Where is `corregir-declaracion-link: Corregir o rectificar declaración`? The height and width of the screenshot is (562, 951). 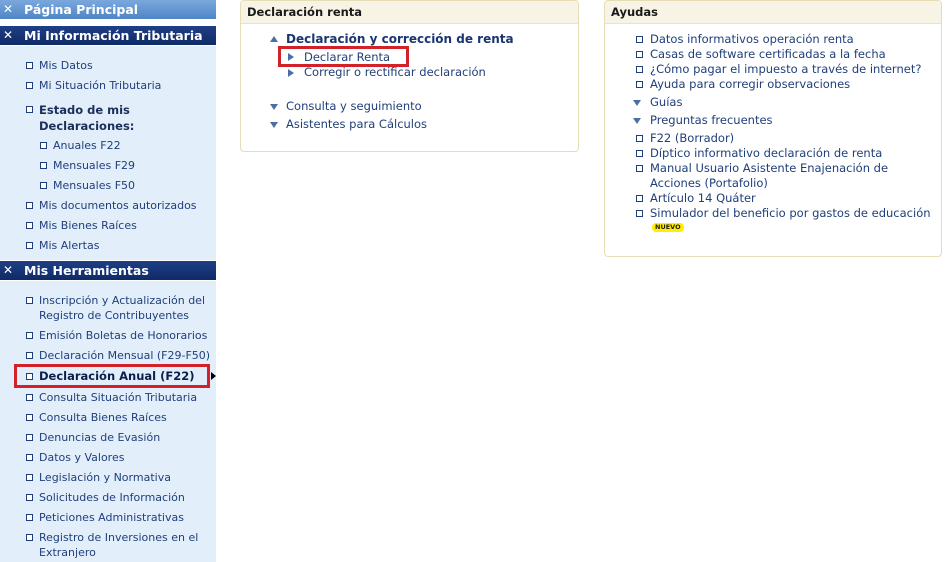 corregir-declaracion-link: Corregir o rectificar declaración is located at coordinates (395, 72).